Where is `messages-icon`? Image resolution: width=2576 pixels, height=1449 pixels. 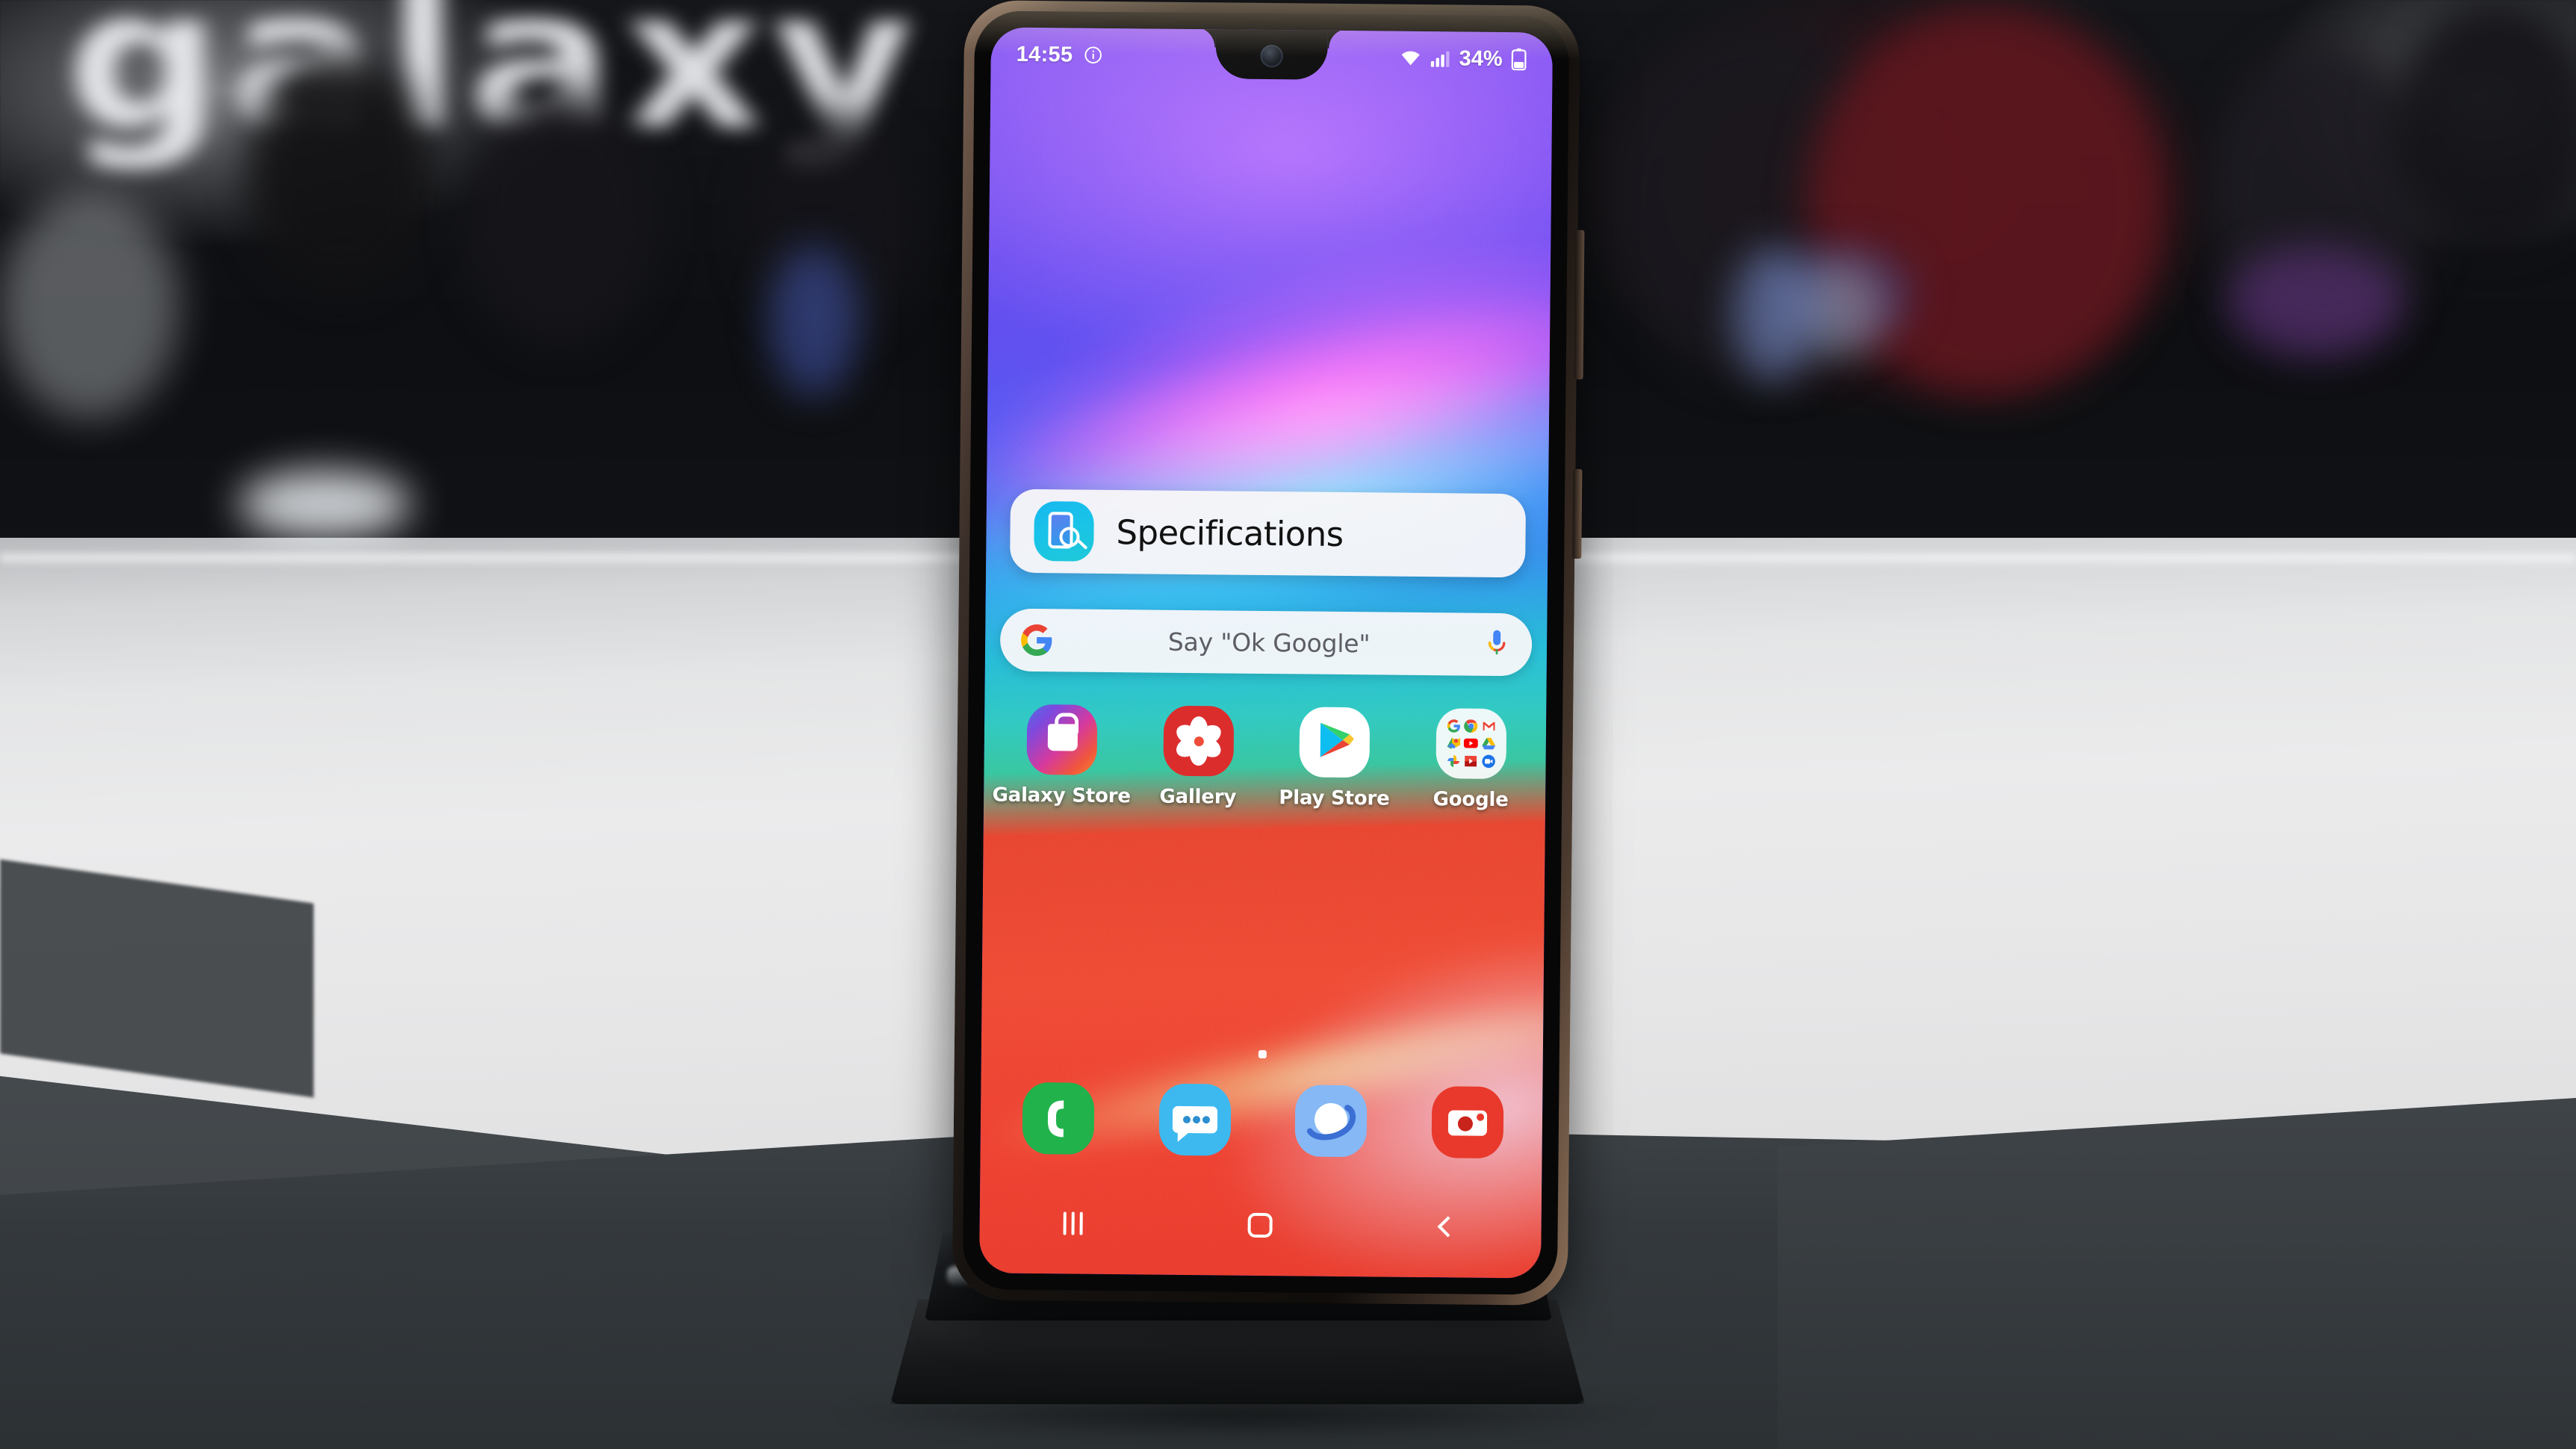
messages-icon is located at coordinates (1195, 1120).